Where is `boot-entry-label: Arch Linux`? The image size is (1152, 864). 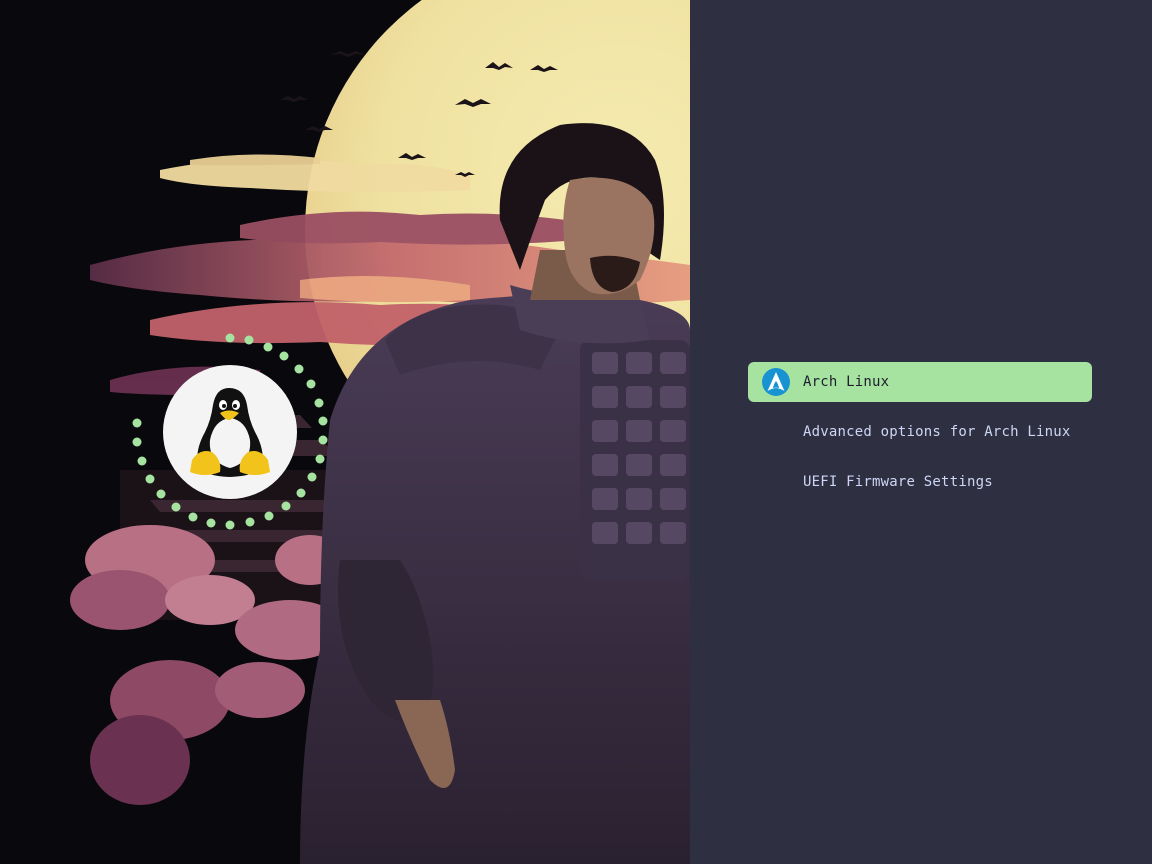
boot-entry-label: Arch Linux is located at coordinates (846, 382).